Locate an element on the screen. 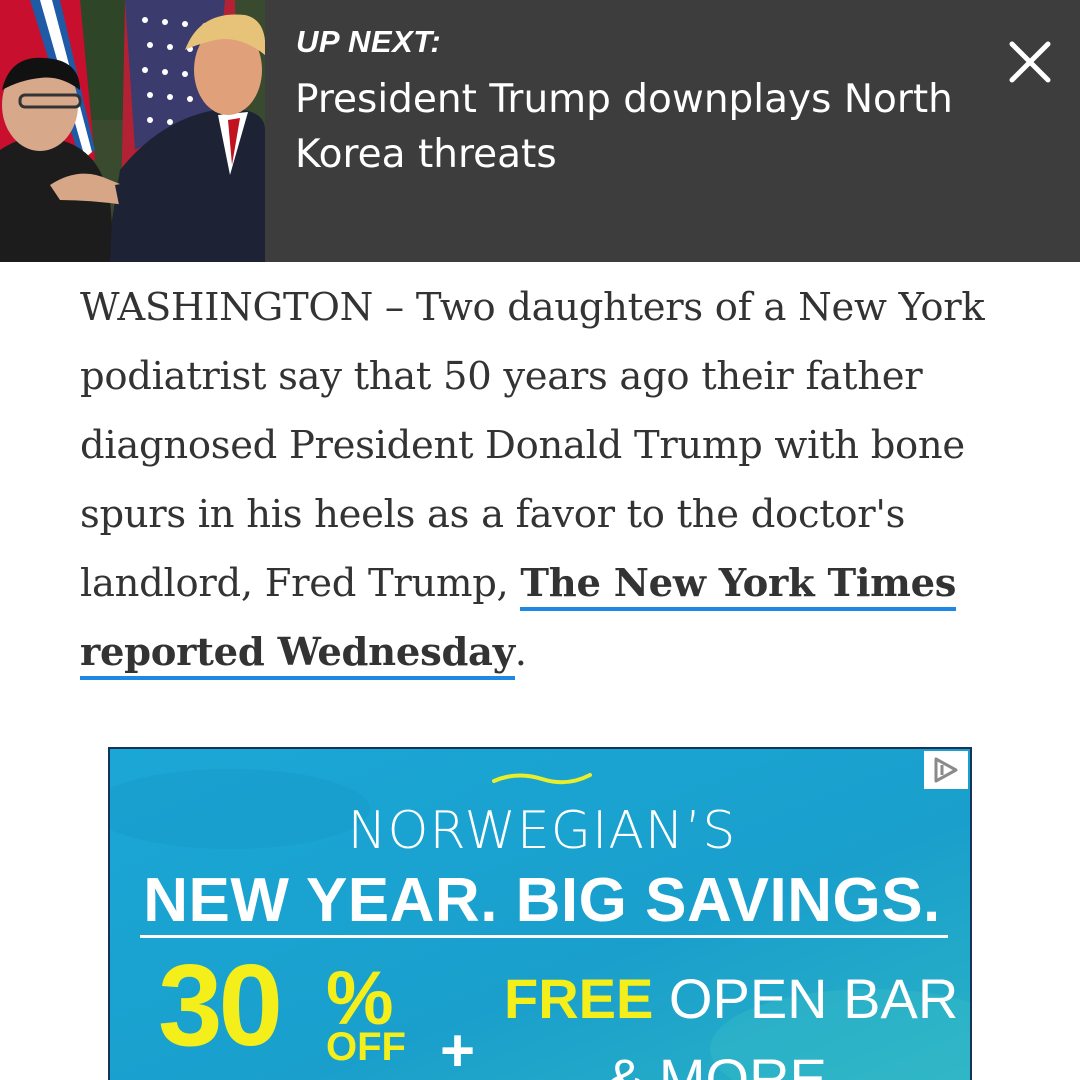 The image size is (1080, 1080). ad-choices-icon is located at coordinates (946, 770).